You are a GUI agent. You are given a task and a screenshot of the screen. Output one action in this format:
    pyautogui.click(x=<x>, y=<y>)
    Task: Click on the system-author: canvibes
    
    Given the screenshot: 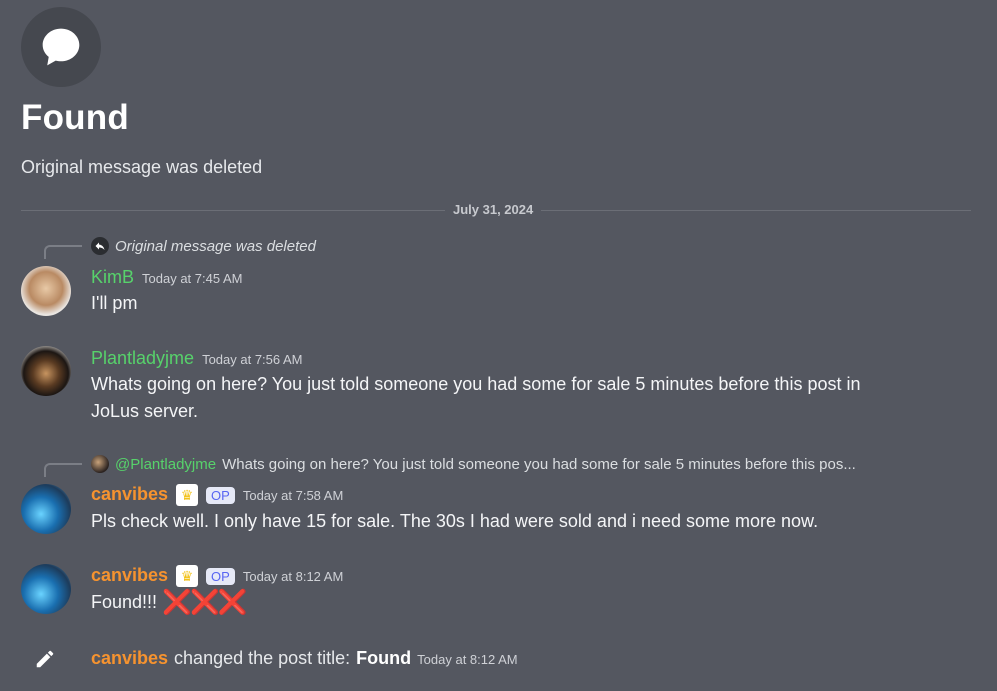 What is the action you would take?
    pyautogui.click(x=129, y=658)
    